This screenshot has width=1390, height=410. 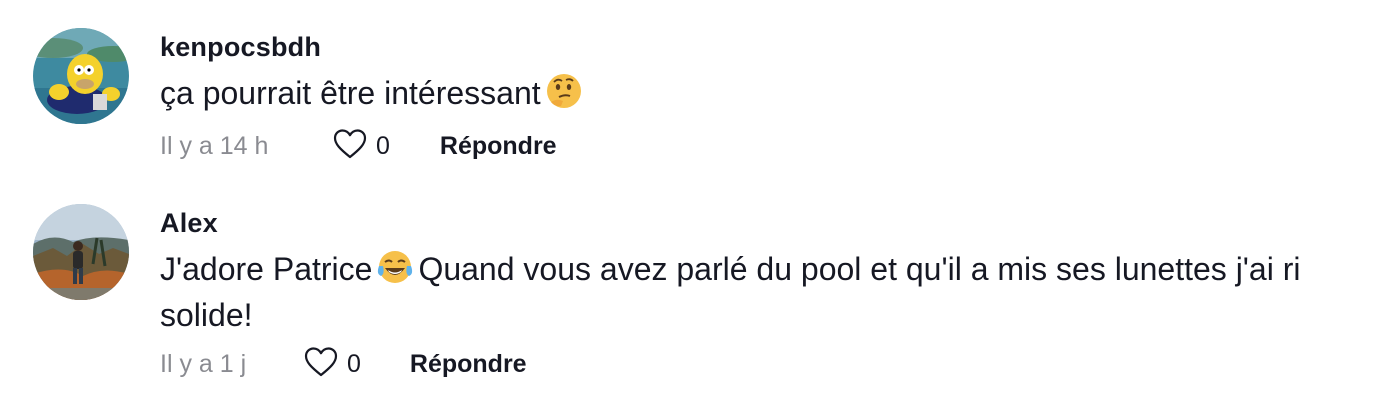 I want to click on comment-time: Il y a 1 j, so click(x=203, y=363).